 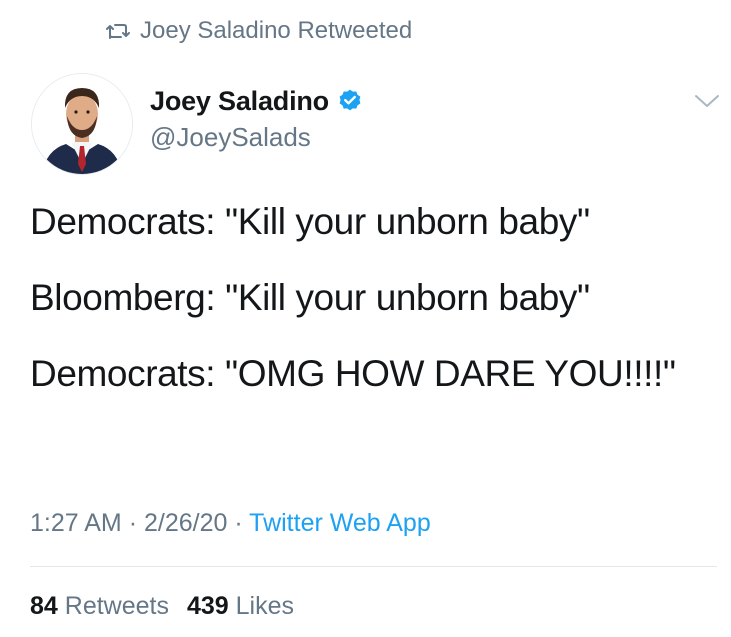 I want to click on retweets-count: 84, so click(x=44, y=606).